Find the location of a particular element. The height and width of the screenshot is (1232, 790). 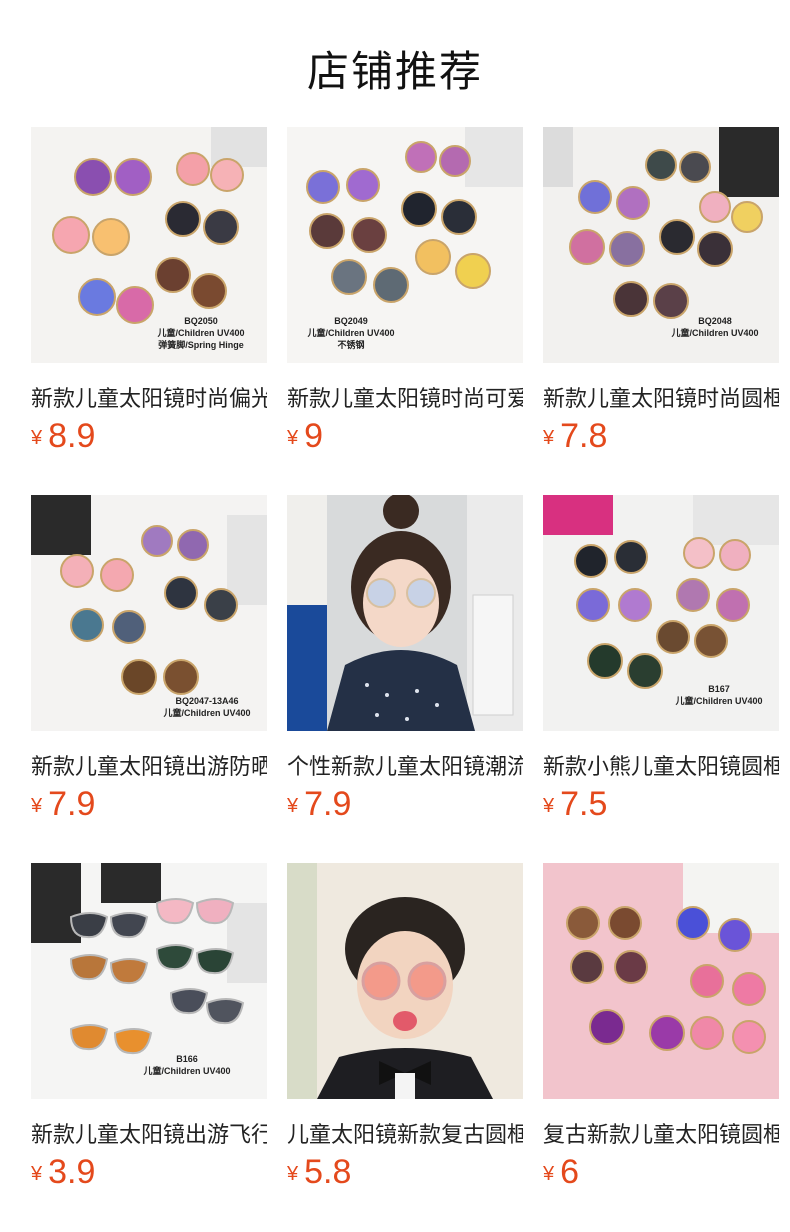

product-card: 个性新款儿童太阳镜潮流 ¥7.9 is located at coordinates (405, 665).